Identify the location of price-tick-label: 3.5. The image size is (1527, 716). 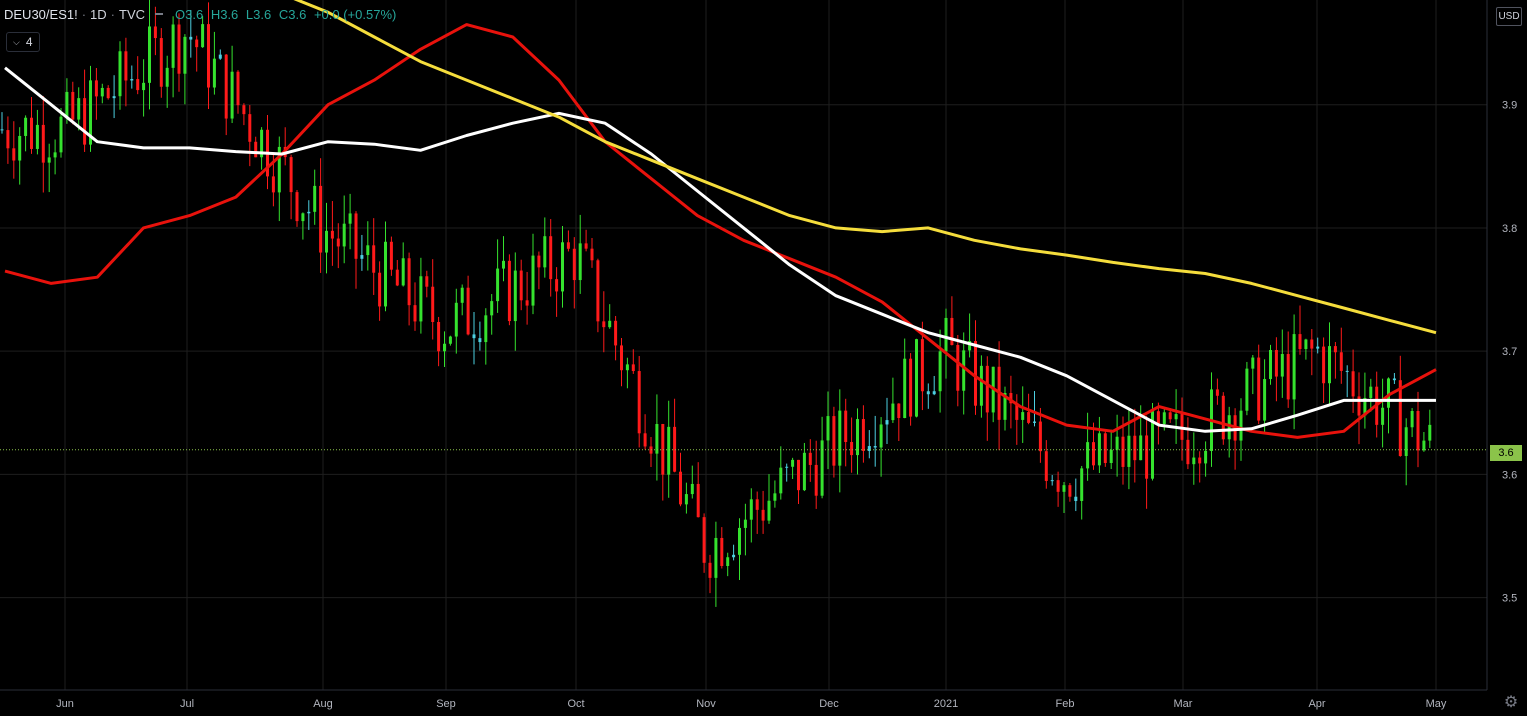
(1509, 599).